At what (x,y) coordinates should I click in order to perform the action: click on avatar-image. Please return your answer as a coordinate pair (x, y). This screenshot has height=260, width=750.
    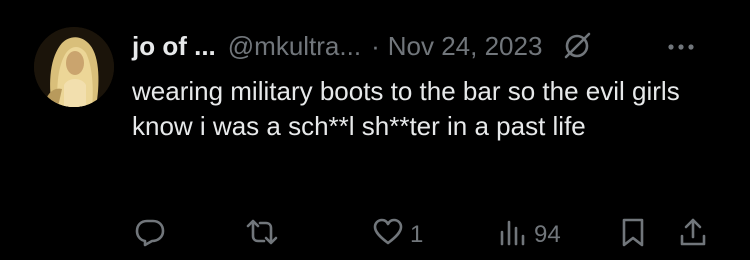
    Looking at the image, I should click on (74, 67).